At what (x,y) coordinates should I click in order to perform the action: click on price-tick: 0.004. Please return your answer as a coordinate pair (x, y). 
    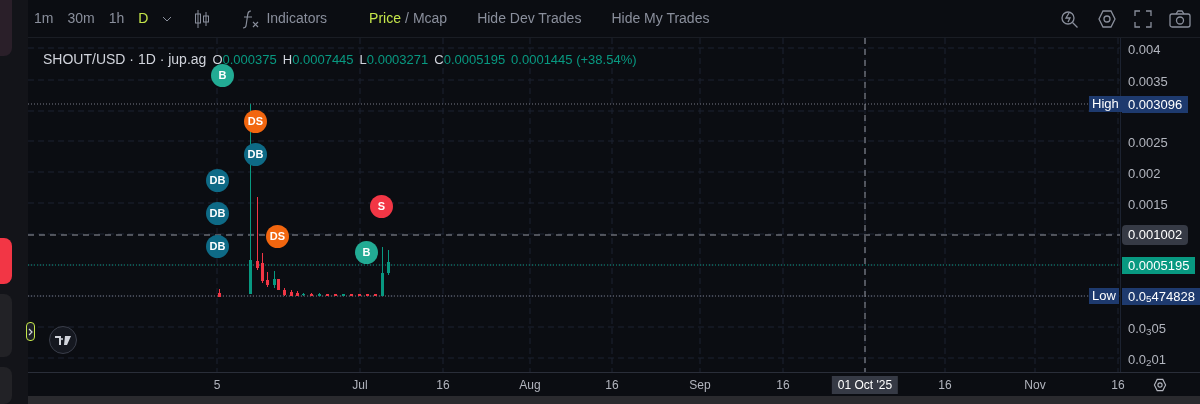
    Looking at the image, I should click on (1144, 50).